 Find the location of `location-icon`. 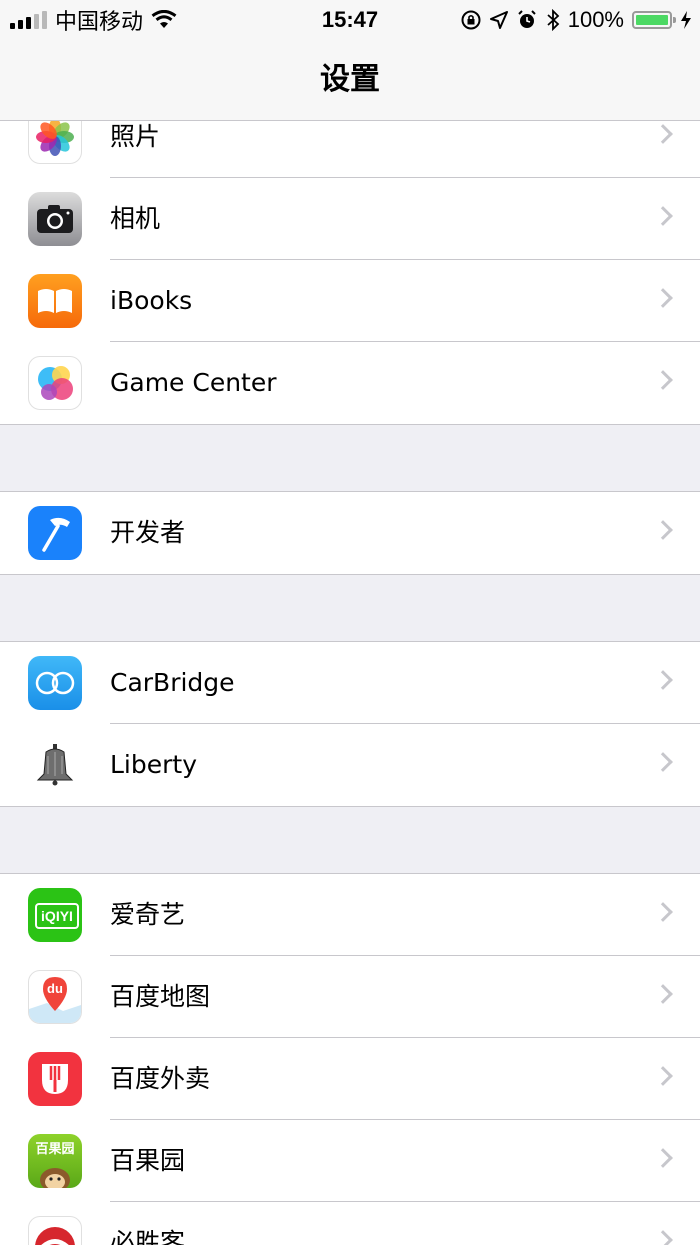

location-icon is located at coordinates (498, 20).